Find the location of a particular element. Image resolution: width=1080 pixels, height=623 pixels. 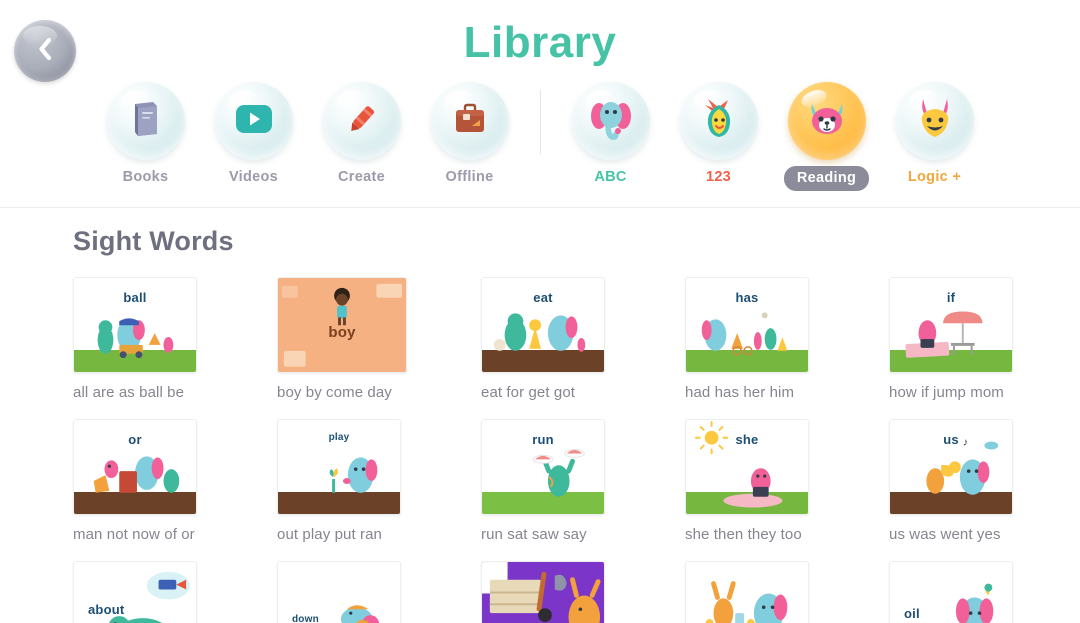

card-word: about is located at coordinates (106, 609).